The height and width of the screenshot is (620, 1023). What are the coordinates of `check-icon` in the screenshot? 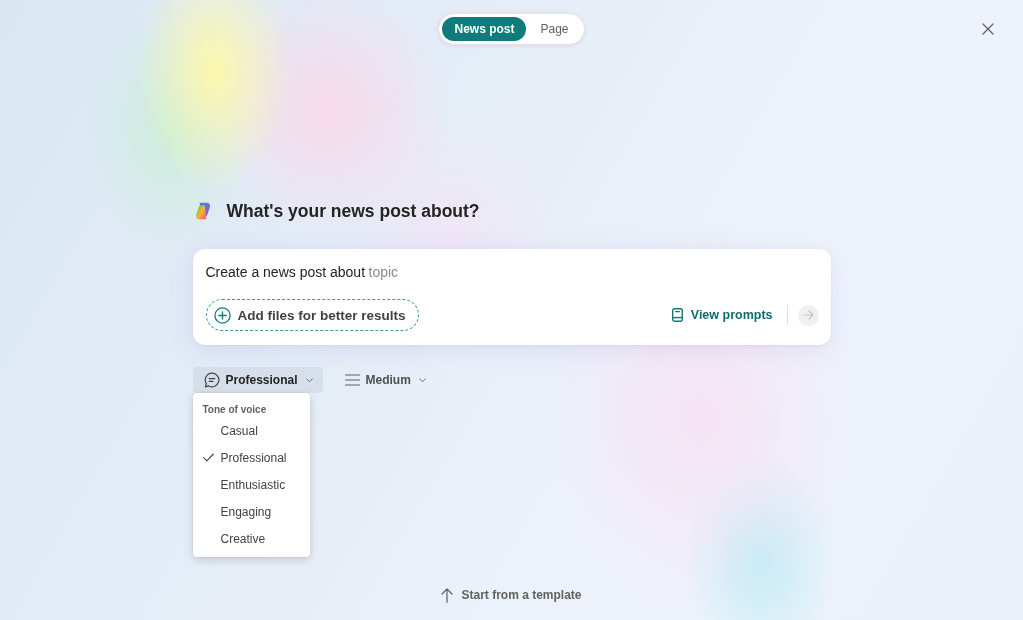 It's located at (208, 458).